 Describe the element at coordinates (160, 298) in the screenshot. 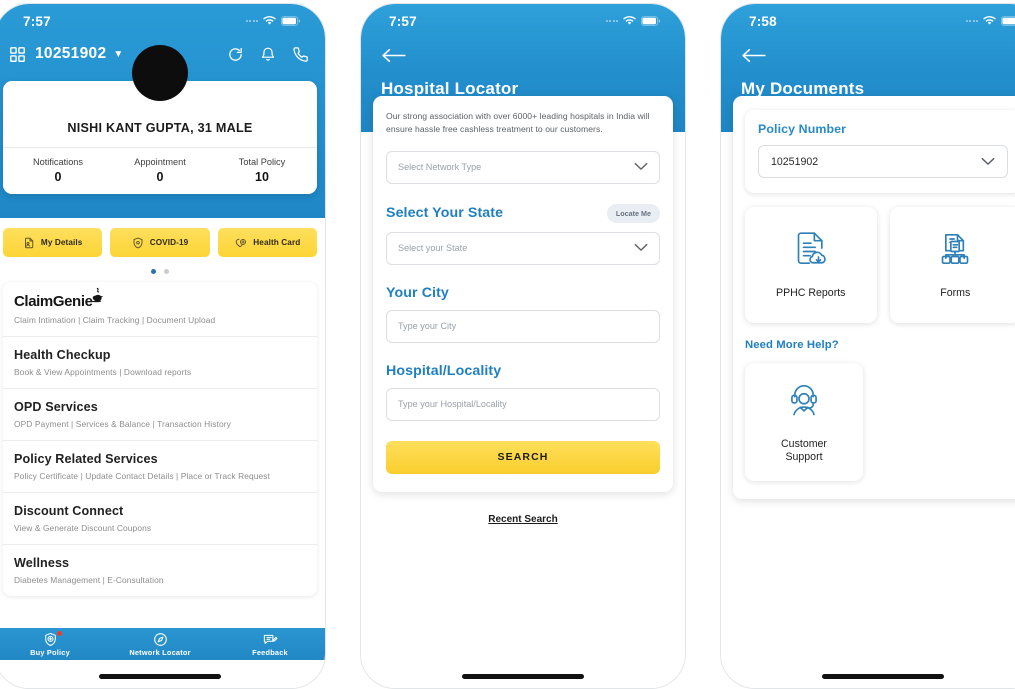

I see `claimgenie-logo: ClaimGenie` at that location.